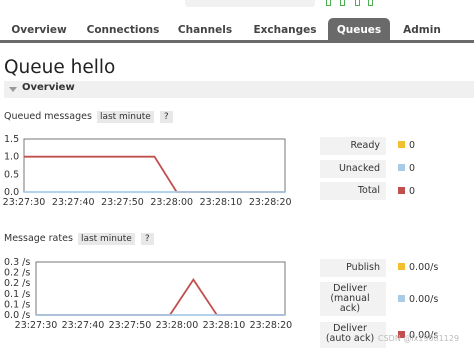 This screenshot has height=348, width=474. Describe the element at coordinates (350, 298) in the screenshot. I see `legend-label: Deliver (manual ack)` at that location.